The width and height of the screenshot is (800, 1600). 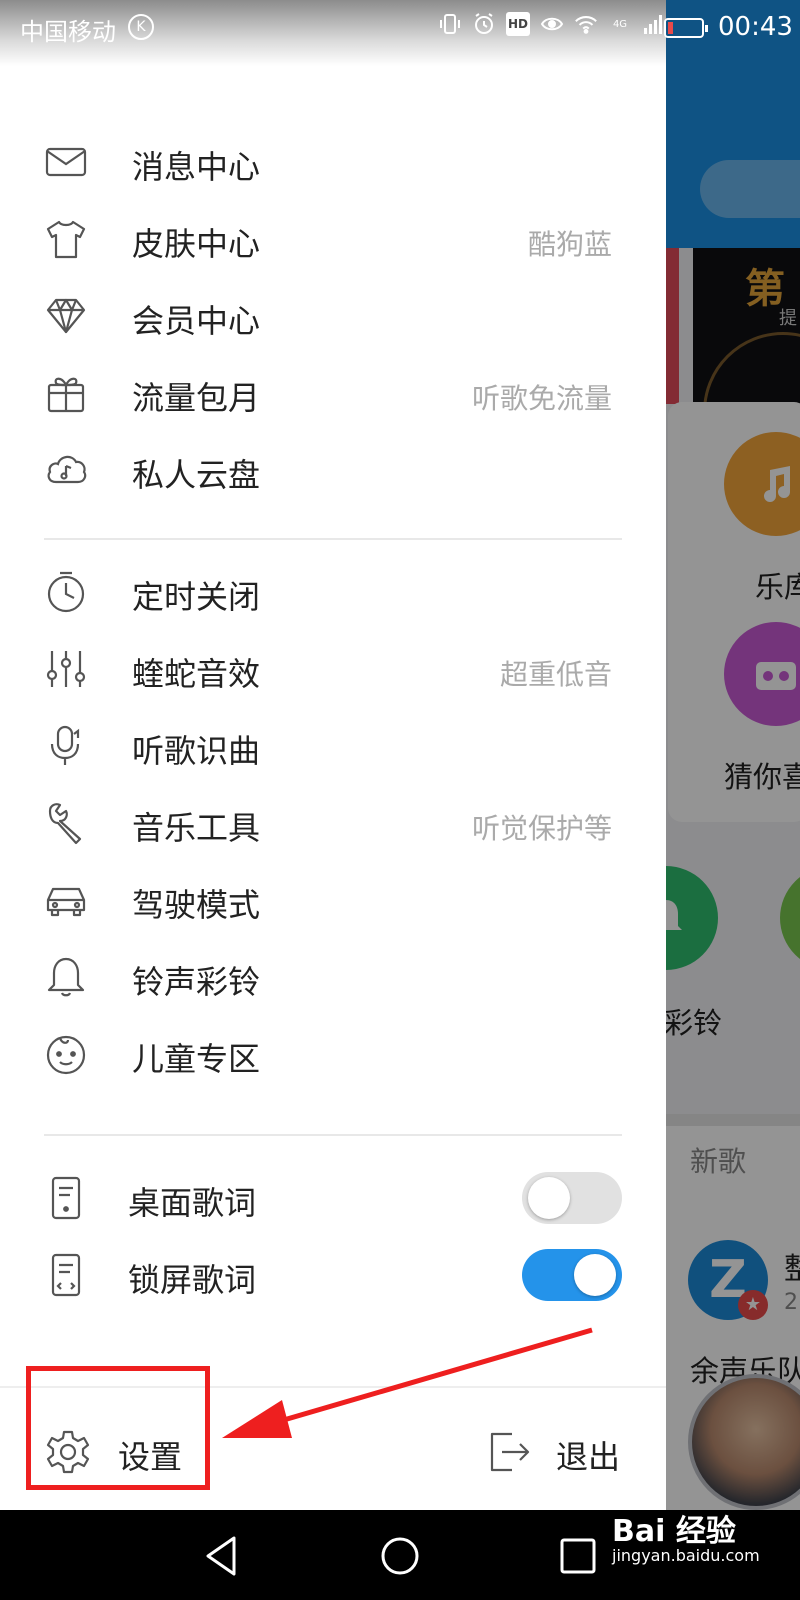 I want to click on back-button, so click(x=222, y=1556).